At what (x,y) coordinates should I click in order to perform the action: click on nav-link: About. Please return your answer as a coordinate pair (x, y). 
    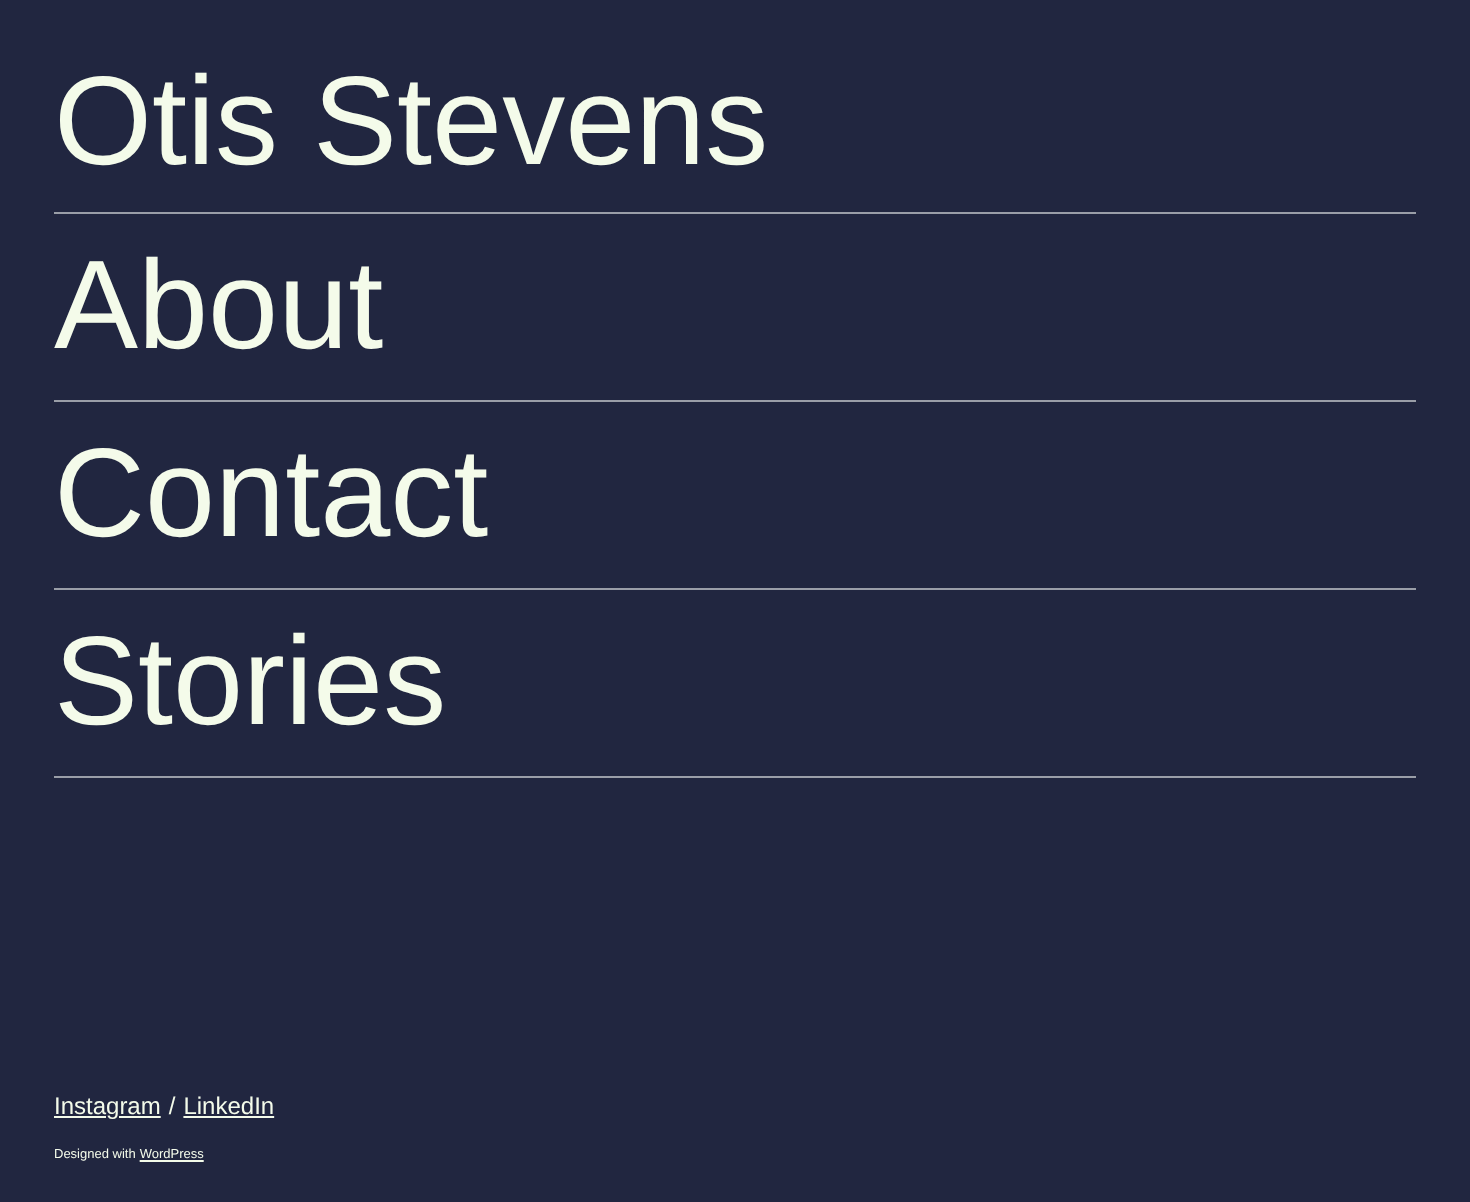
    Looking at the image, I should click on (219, 307).